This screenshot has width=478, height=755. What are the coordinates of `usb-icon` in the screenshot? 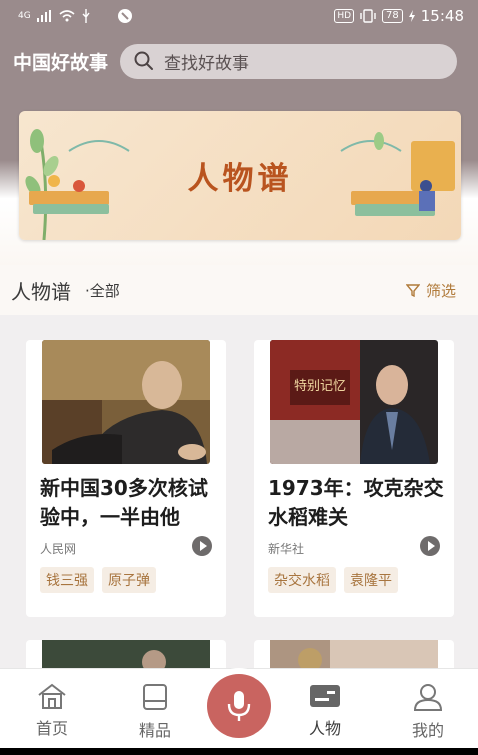 It's located at (86, 16).